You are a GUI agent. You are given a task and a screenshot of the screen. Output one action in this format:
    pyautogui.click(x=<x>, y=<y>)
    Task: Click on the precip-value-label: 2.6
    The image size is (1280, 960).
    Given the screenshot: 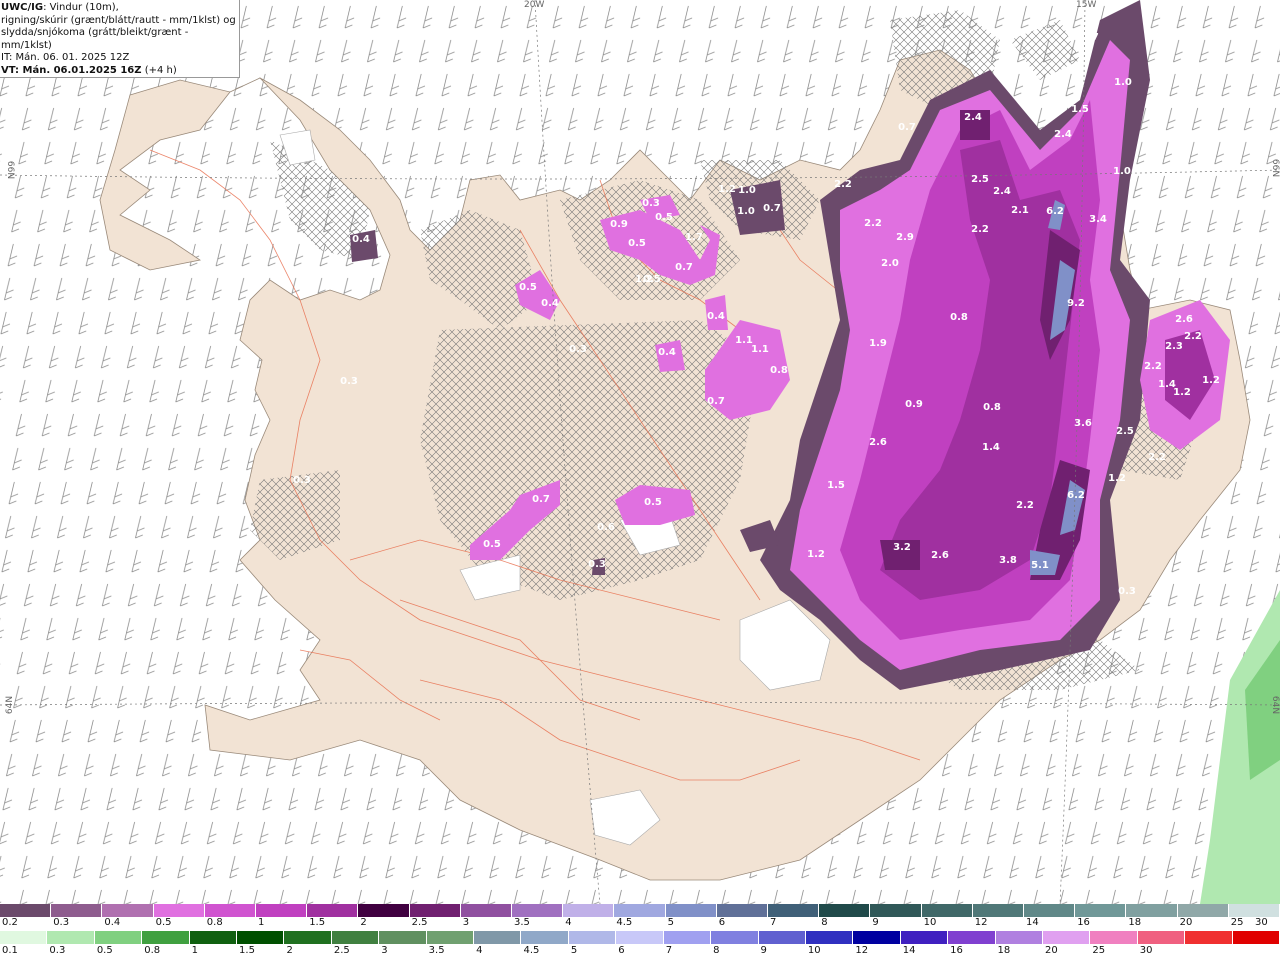 What is the action you would take?
    pyautogui.click(x=940, y=555)
    